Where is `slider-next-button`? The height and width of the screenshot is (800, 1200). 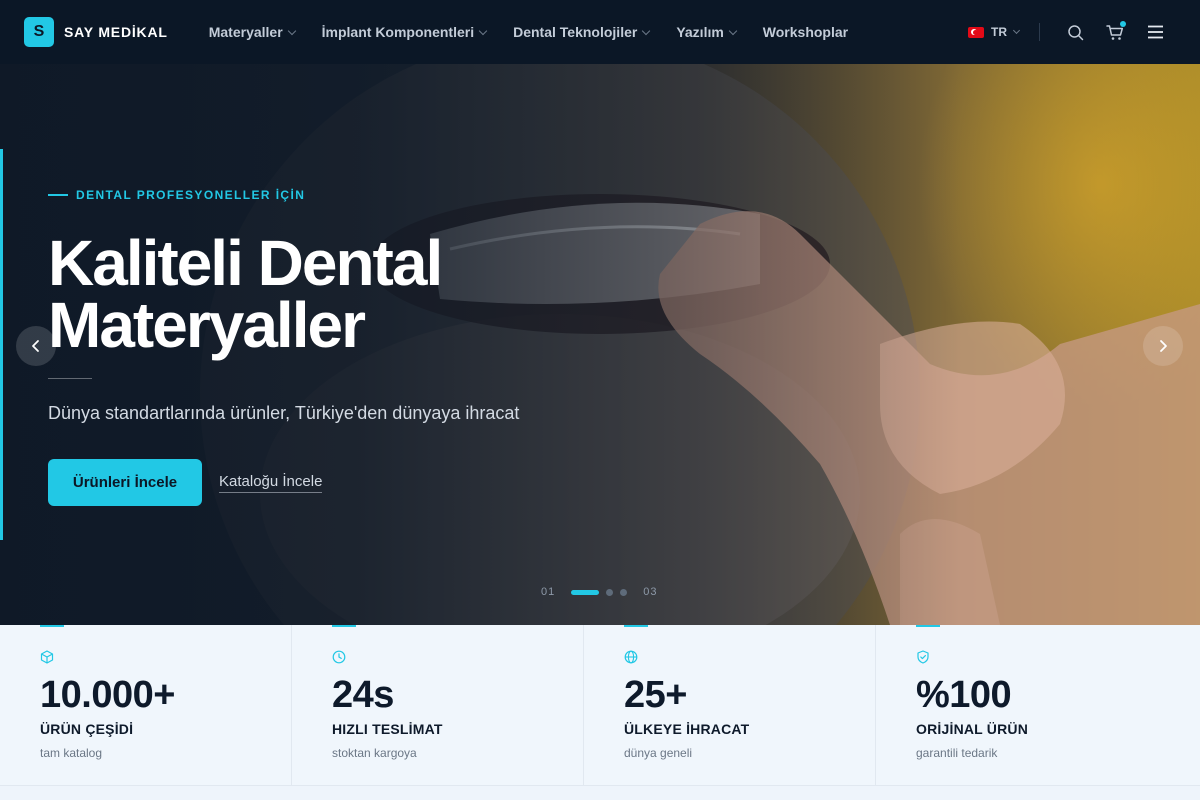
slider-next-button is located at coordinates (1163, 346).